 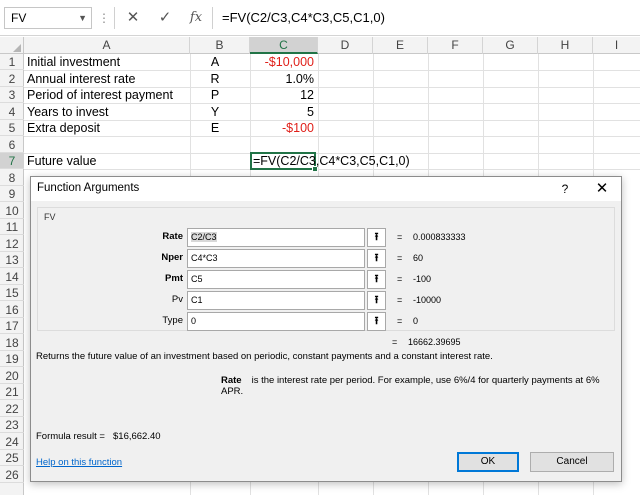 I want to click on arg-result-nper: 60, so click(x=418, y=258).